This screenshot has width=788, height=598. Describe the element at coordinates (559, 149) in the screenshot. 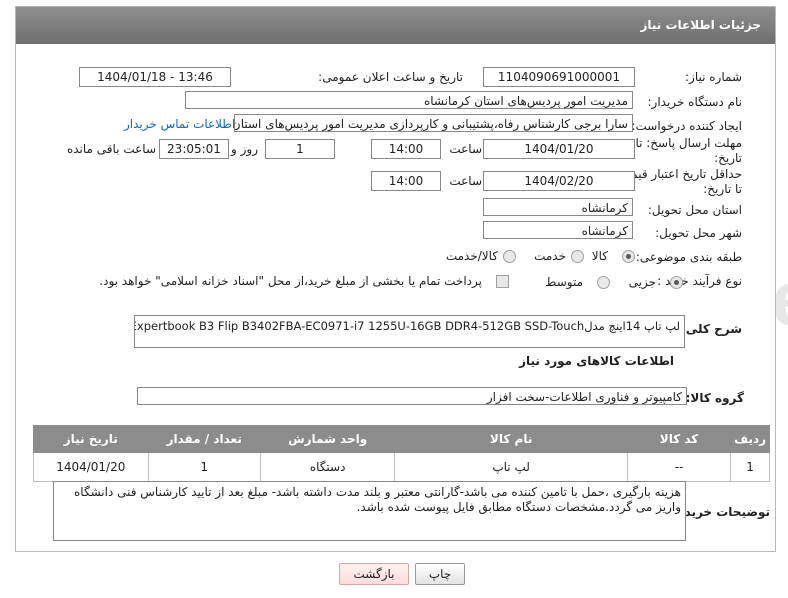

I see `reply-date-field: 1404/01/20` at that location.